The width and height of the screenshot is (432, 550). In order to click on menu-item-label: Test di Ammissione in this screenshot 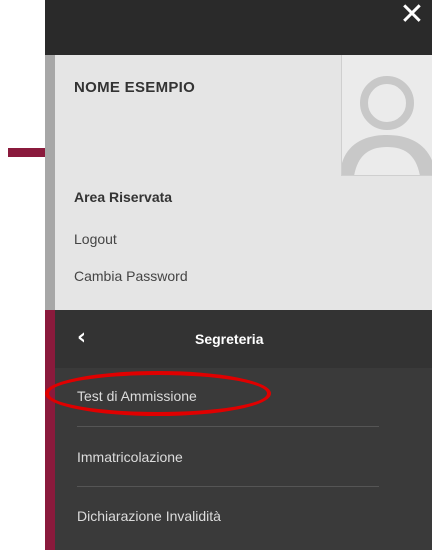, I will do `click(137, 396)`.